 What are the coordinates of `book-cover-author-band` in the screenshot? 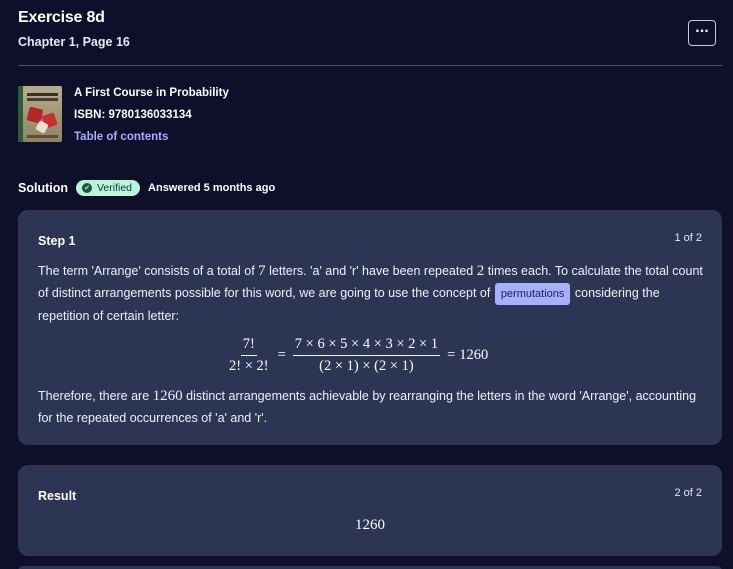 It's located at (42, 136).